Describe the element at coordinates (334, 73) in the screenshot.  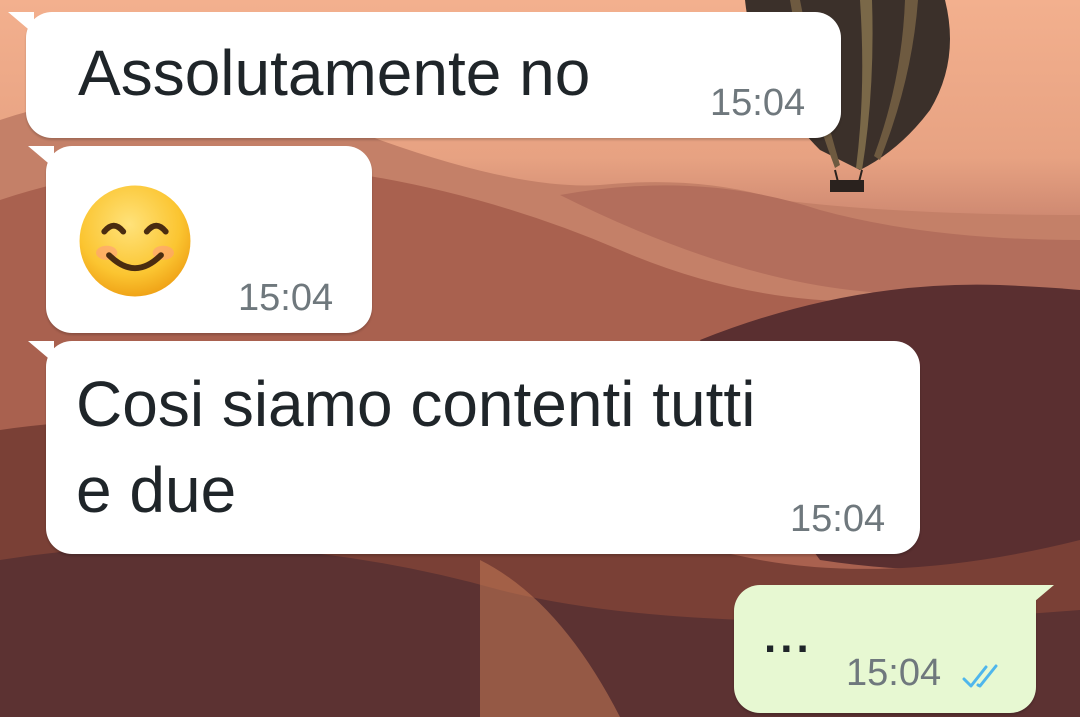
I see `message-text: Assolutamente no` at that location.